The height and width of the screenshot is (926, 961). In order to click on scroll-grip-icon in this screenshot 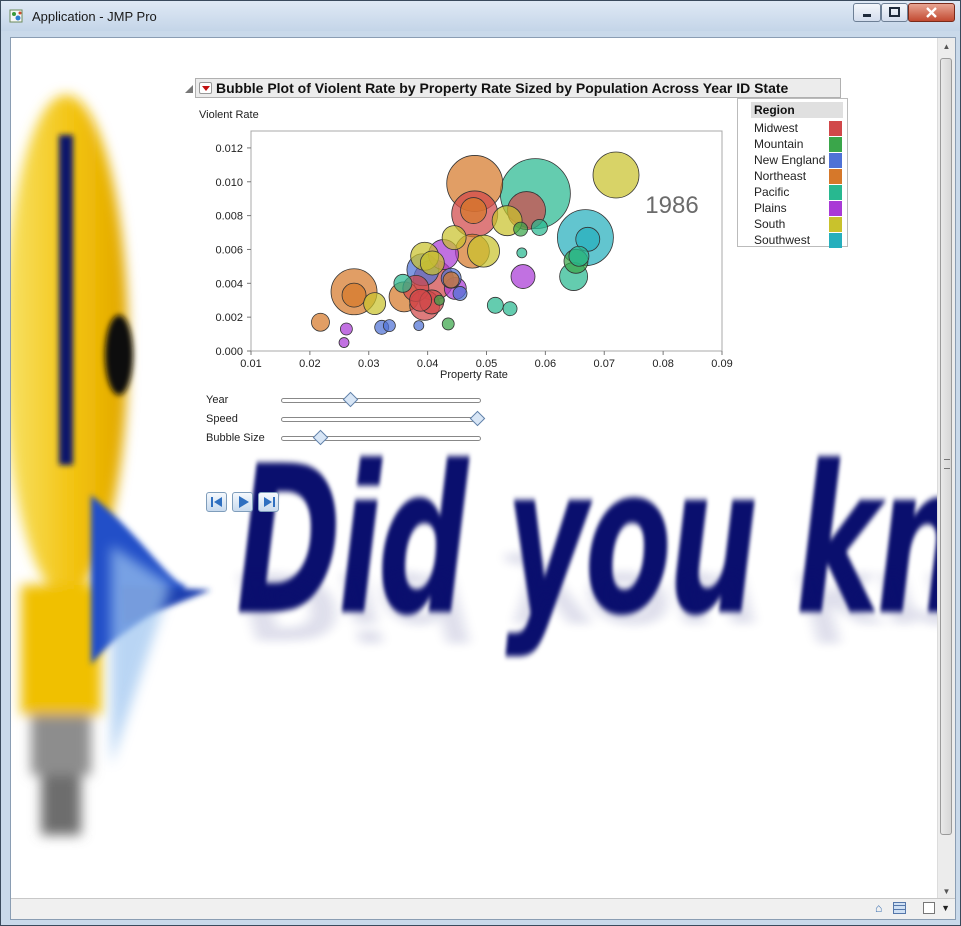, I will do `click(947, 464)`.